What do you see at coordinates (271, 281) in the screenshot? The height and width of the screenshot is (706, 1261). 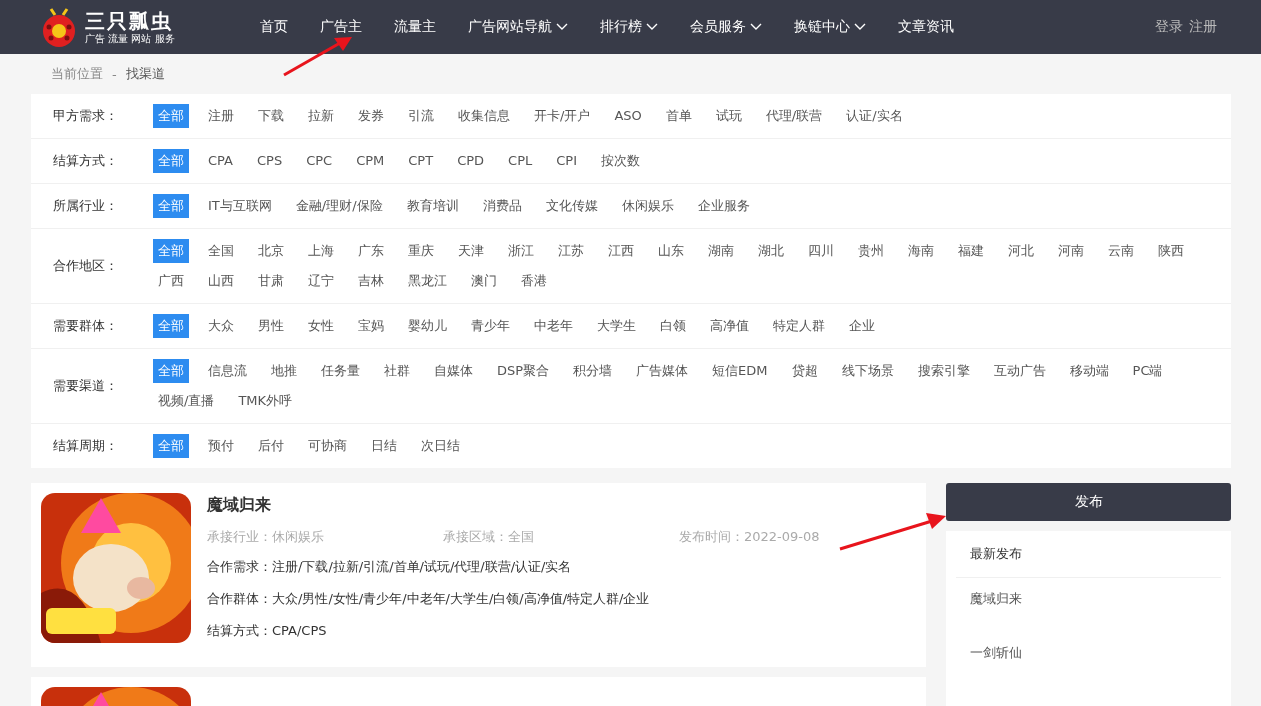 I see `filter-option: 甘肃` at bounding box center [271, 281].